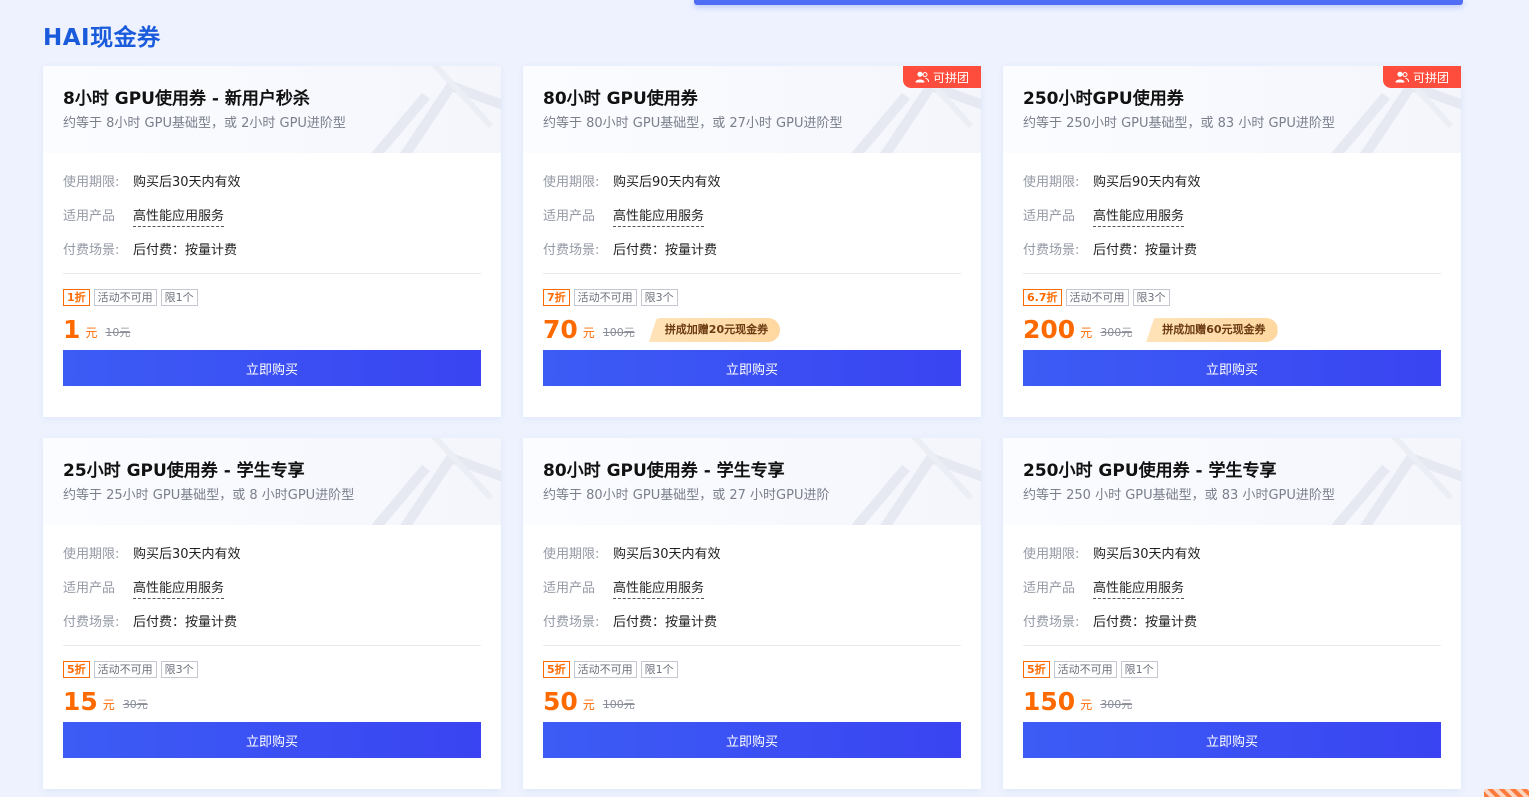 The image size is (1529, 797). I want to click on validity-row: 使用期限: 购买后90天内有效, so click(1232, 188).